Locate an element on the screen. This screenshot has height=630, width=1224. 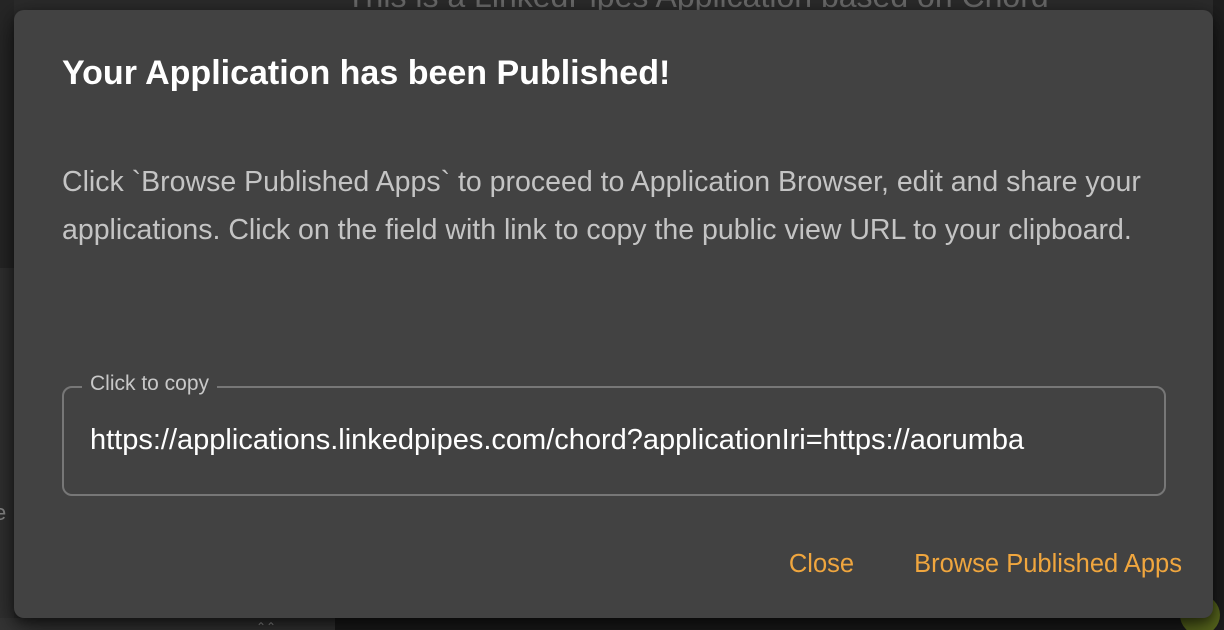
background-edge-text: e is located at coordinates (3, 512).